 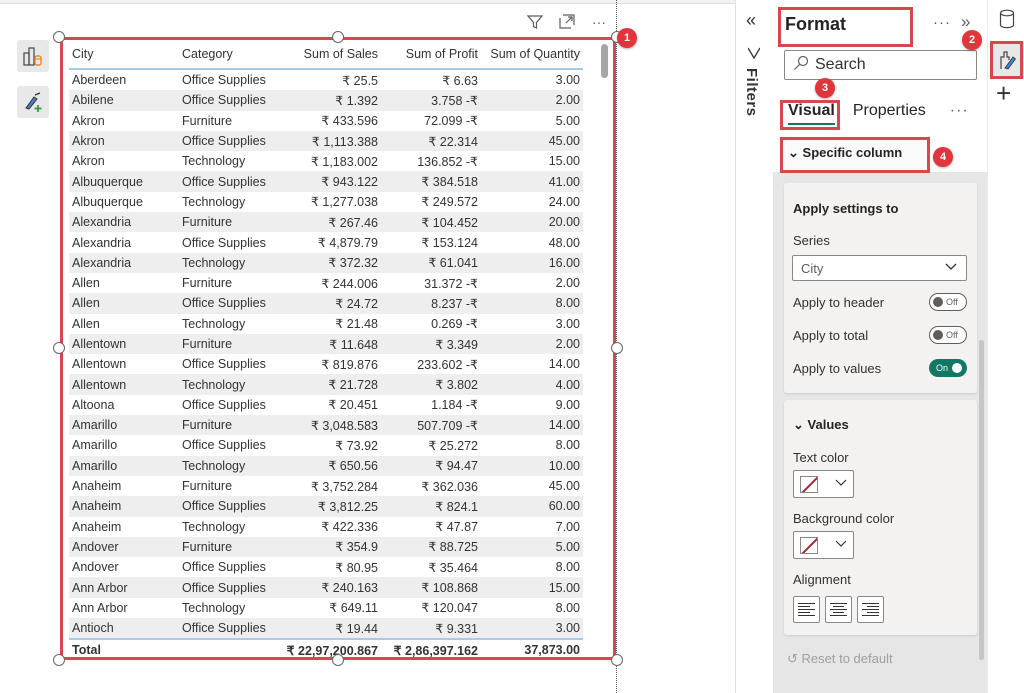 What do you see at coordinates (564, 222) in the screenshot?
I see `cell-quantity: 20.00` at bounding box center [564, 222].